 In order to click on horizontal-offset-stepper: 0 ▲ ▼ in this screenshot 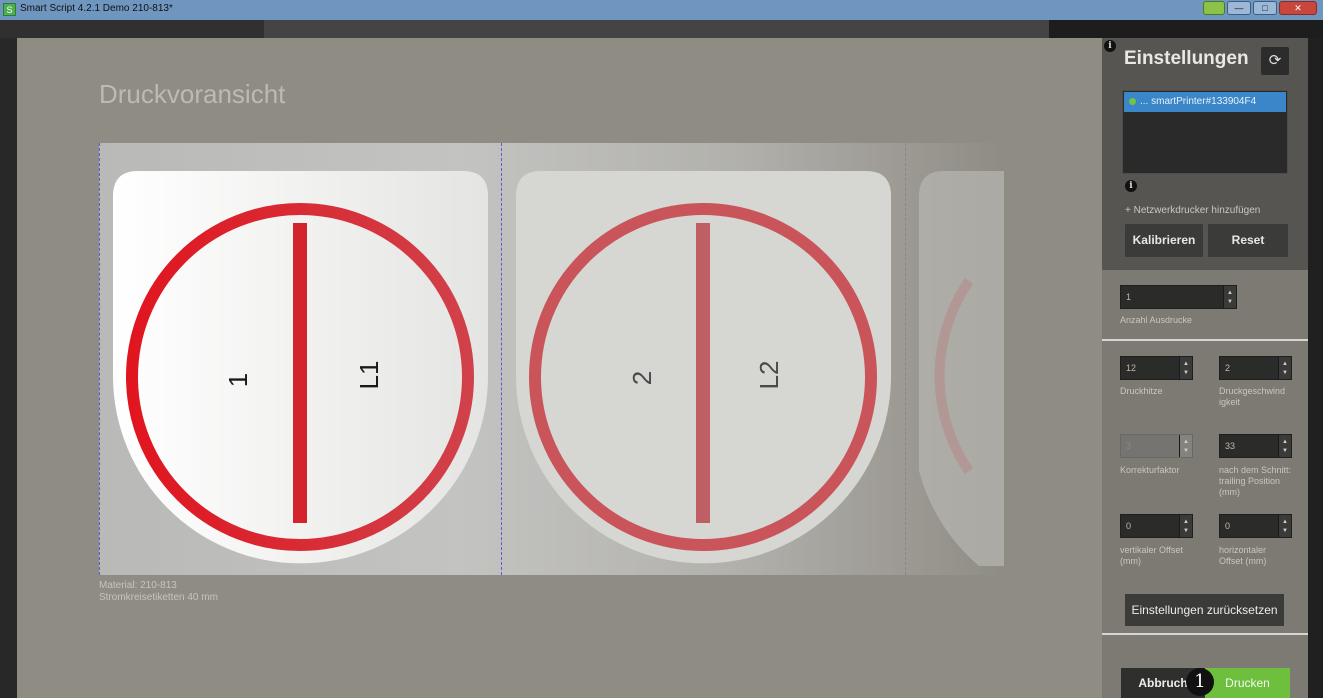, I will do `click(1255, 526)`.